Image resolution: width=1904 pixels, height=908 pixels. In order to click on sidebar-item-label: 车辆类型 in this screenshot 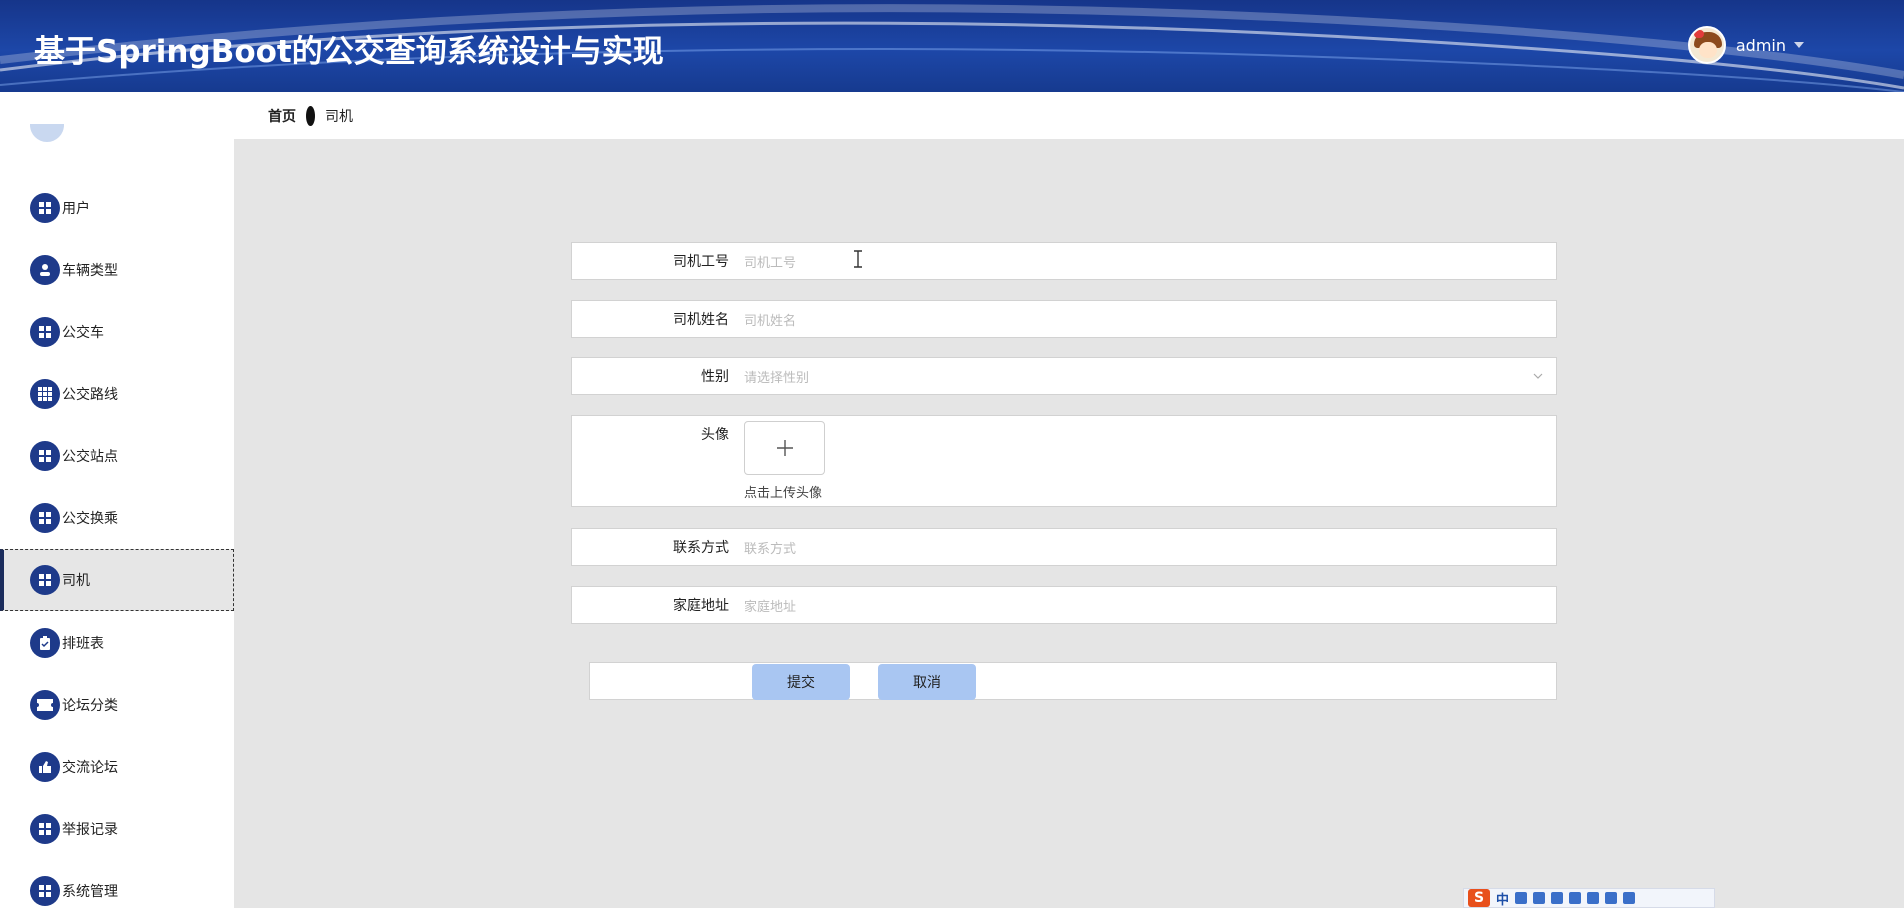, I will do `click(90, 271)`.